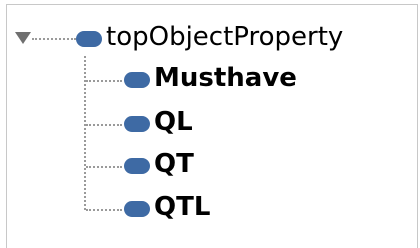 The height and width of the screenshot is (248, 420). Describe the element at coordinates (182, 207) in the screenshot. I see `tree-node-label-qtl: QTL` at that location.